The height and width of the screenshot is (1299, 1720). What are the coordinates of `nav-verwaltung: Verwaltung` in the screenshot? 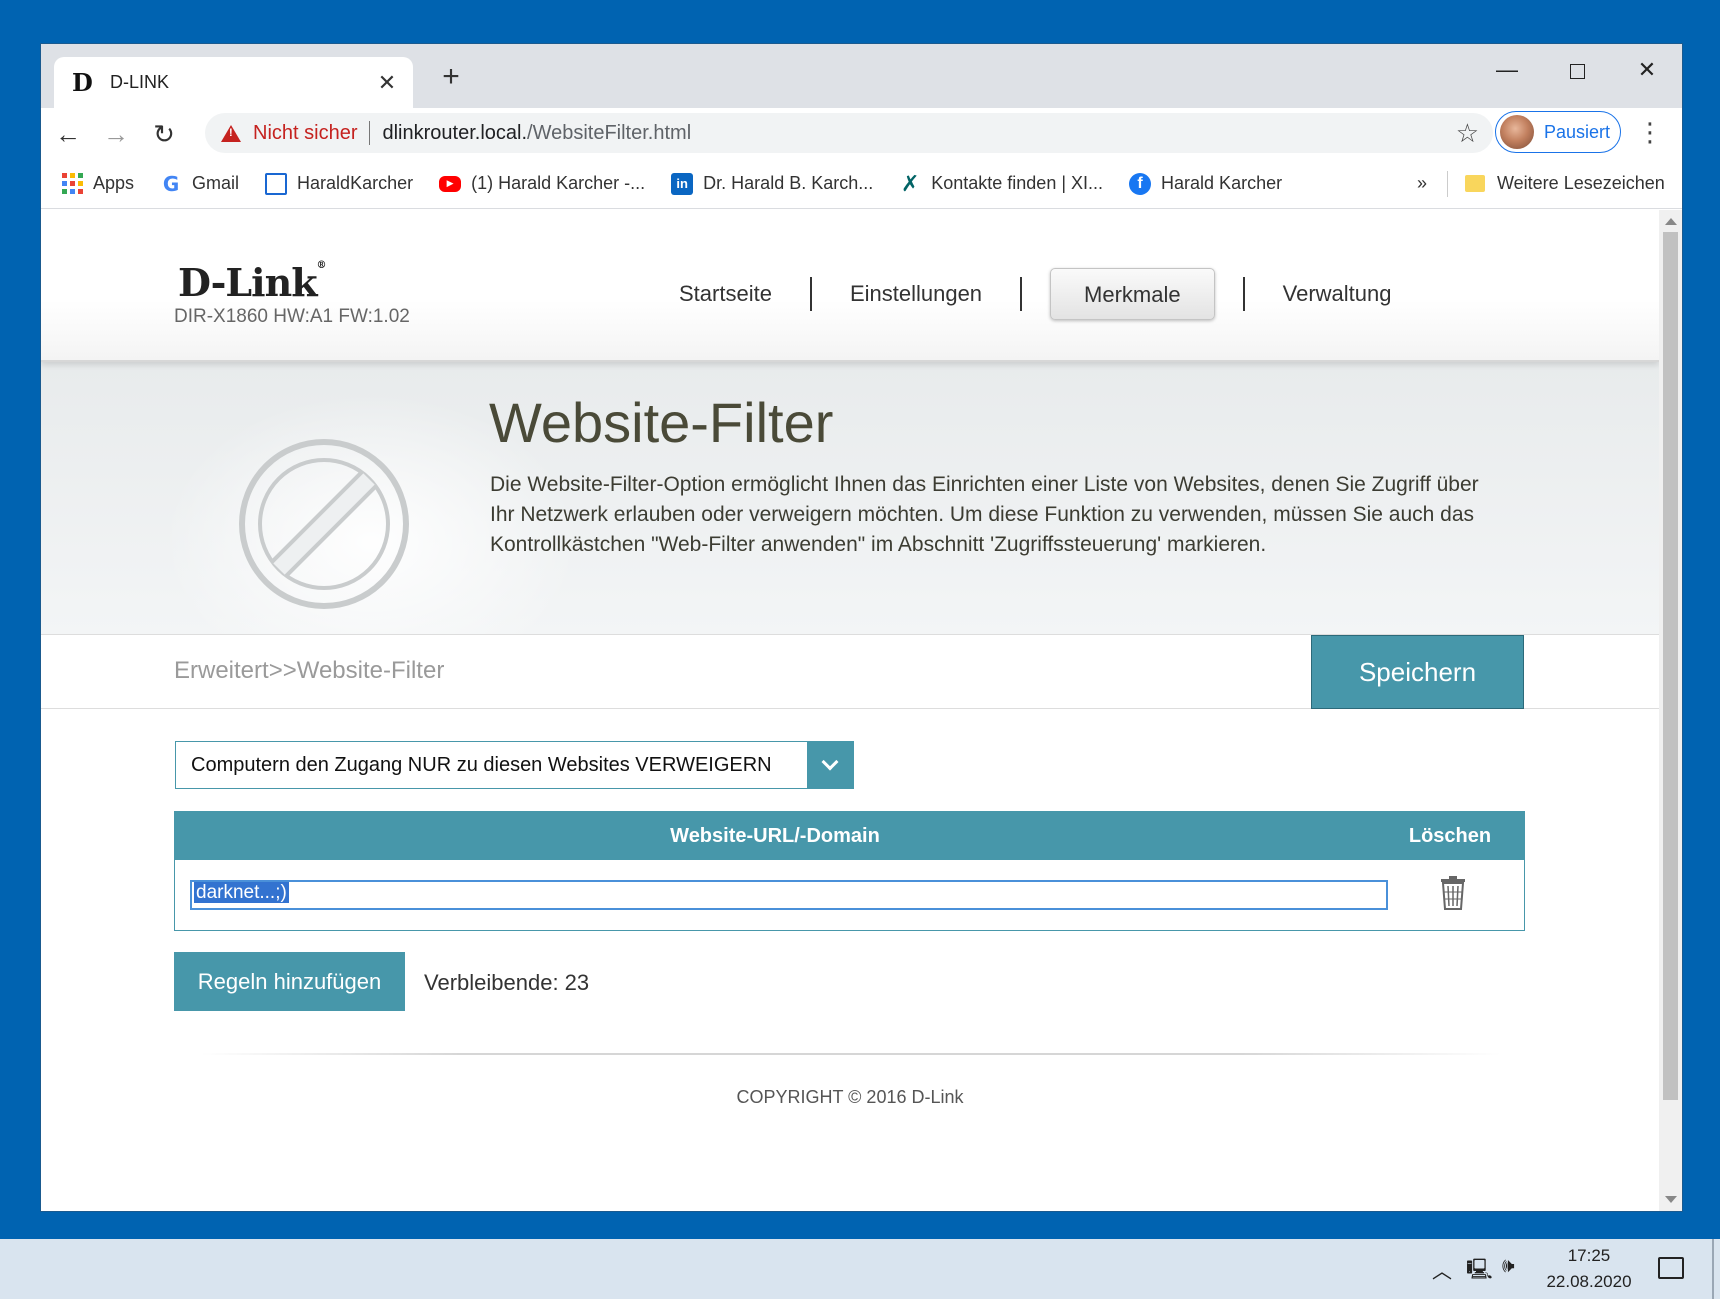 It's located at (1337, 294).